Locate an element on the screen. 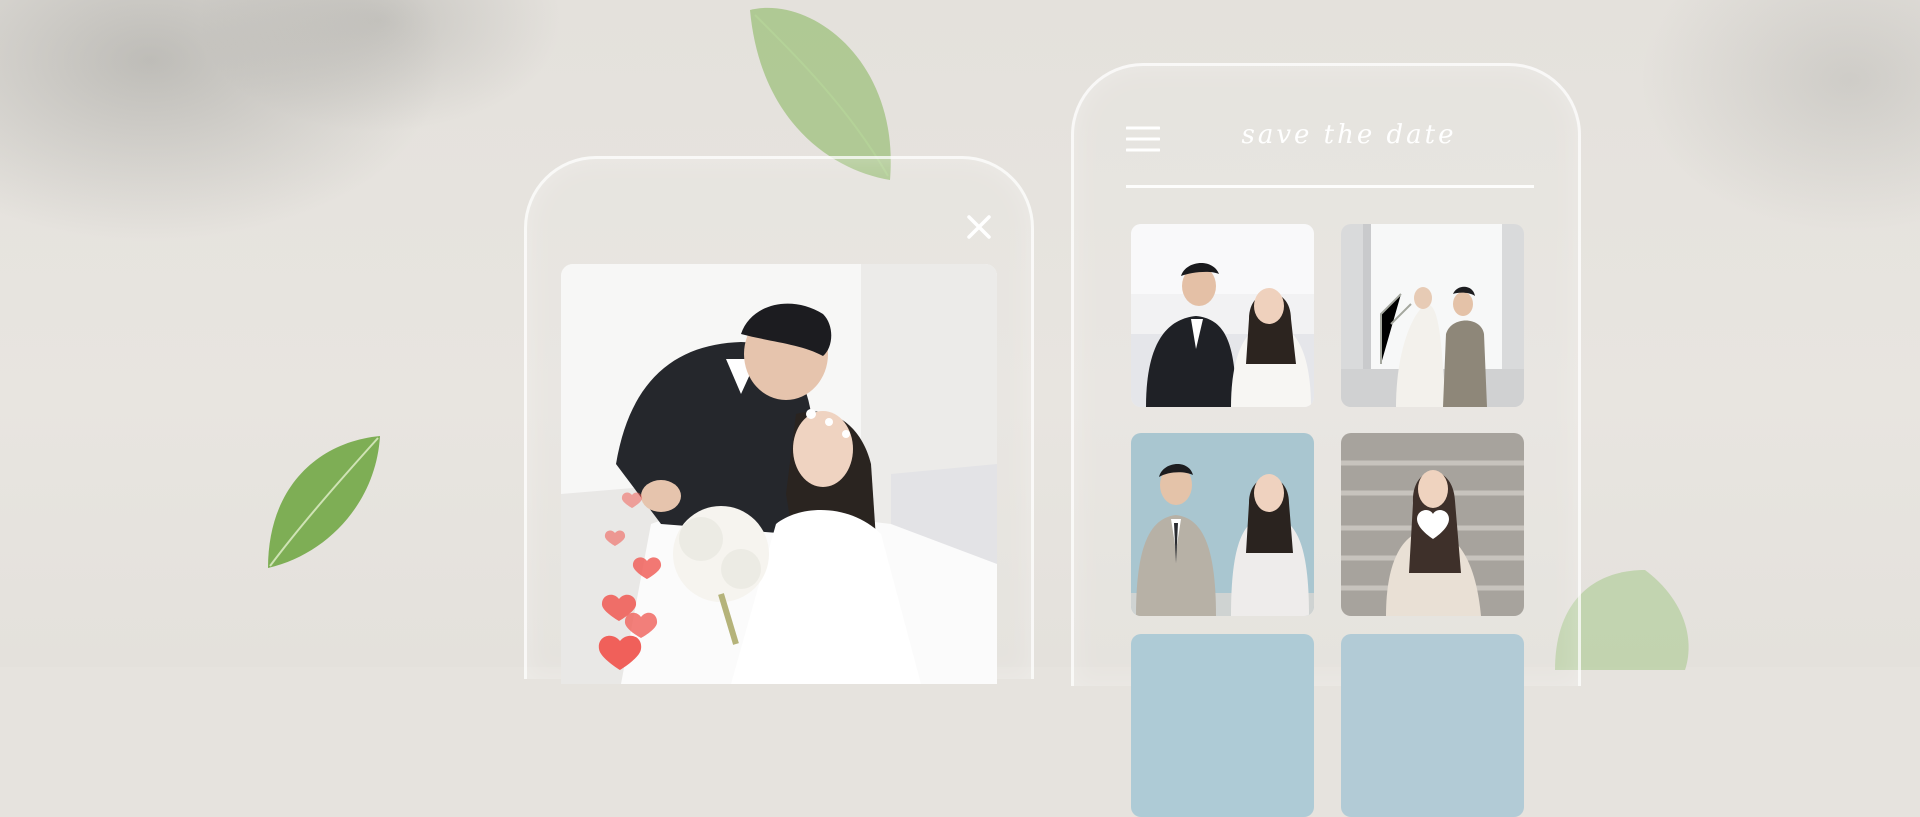 This screenshot has width=1920, height=817. bride-stairs-photo is located at coordinates (1432, 524).